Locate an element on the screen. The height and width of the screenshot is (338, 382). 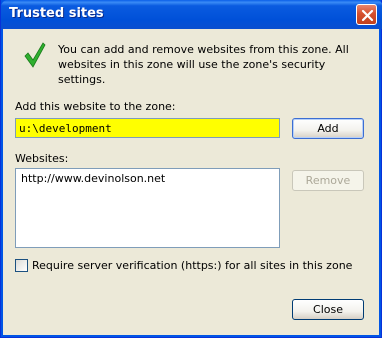
close-icon is located at coordinates (367, 15).